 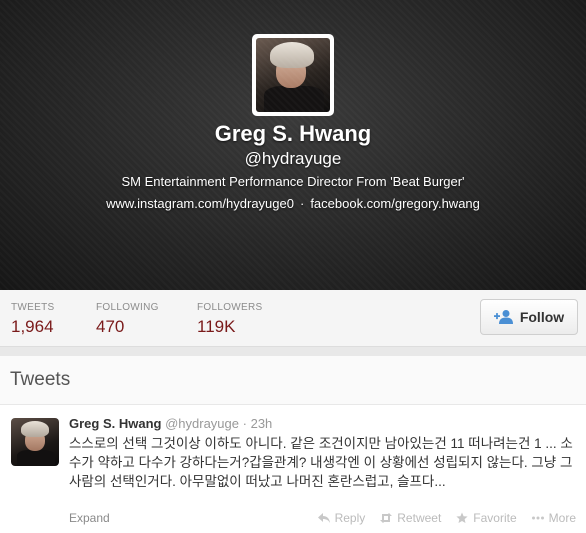 I want to click on stat-tweets-value: 1,964, so click(x=32, y=326).